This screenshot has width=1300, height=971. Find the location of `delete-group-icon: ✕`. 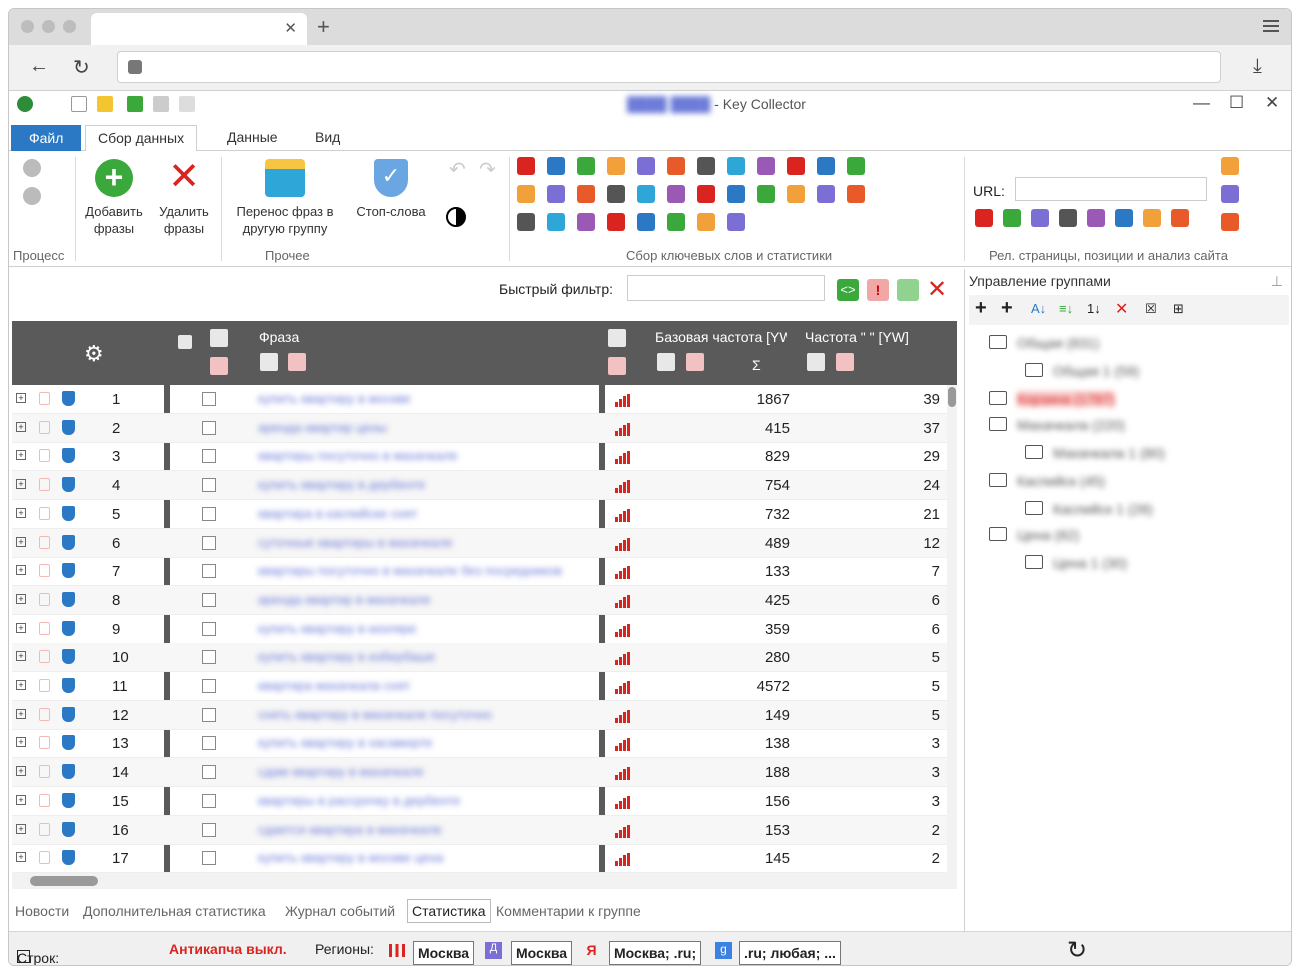

delete-group-icon: ✕ is located at coordinates (1121, 309).